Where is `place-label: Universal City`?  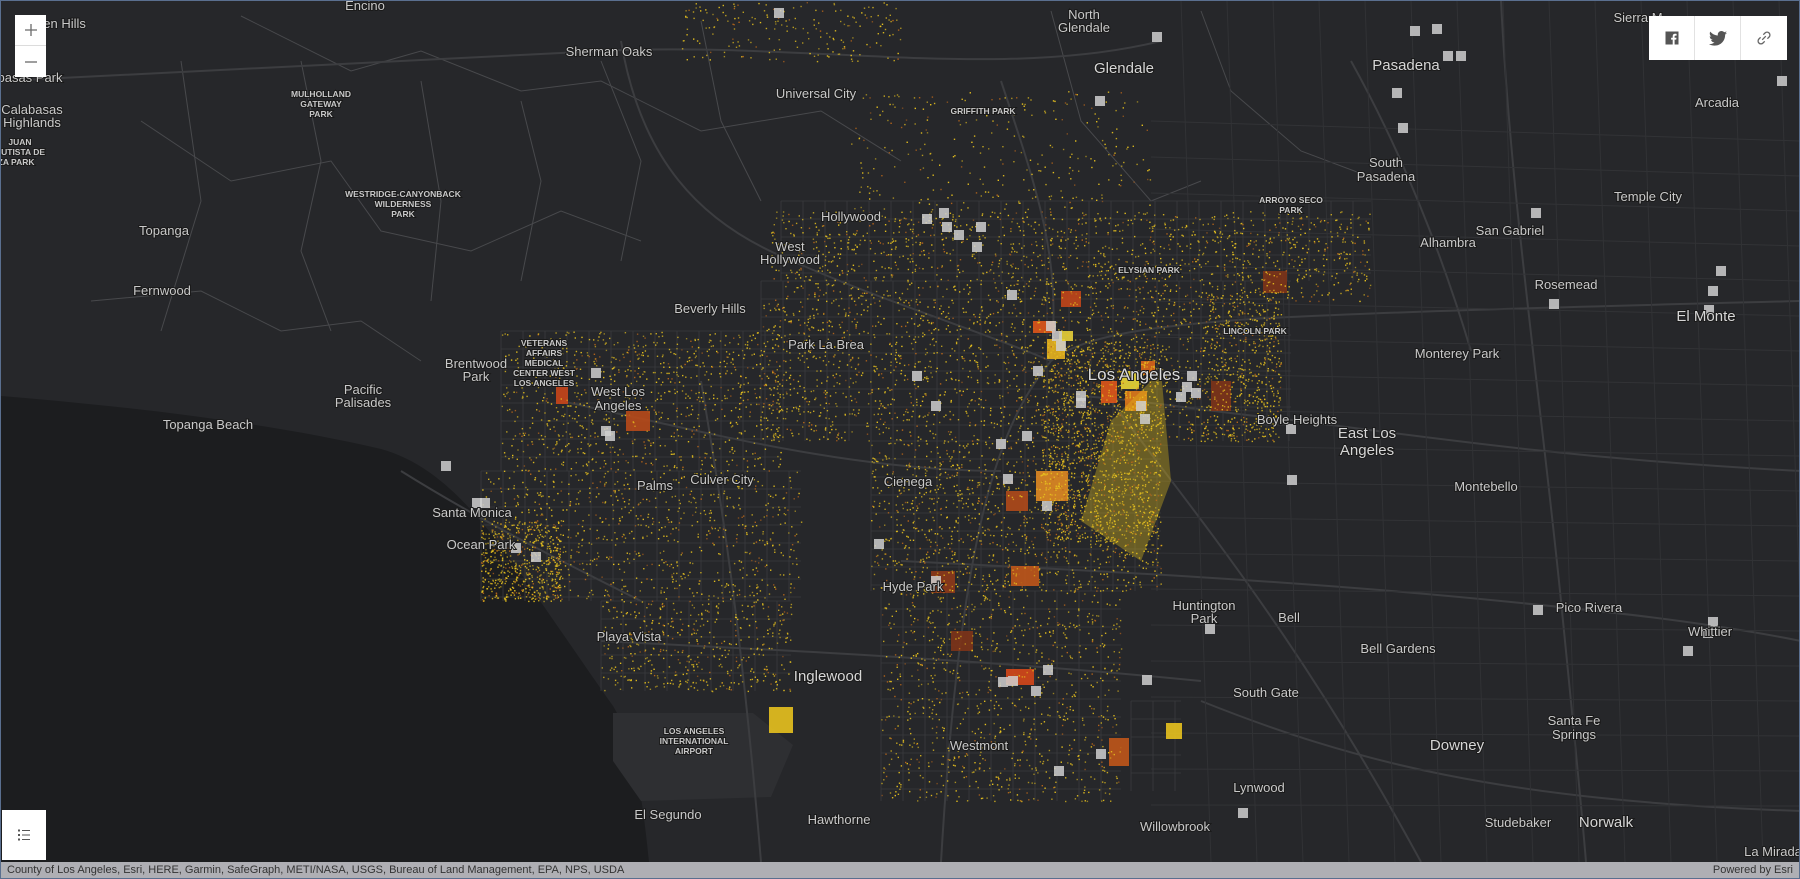 place-label: Universal City is located at coordinates (816, 93).